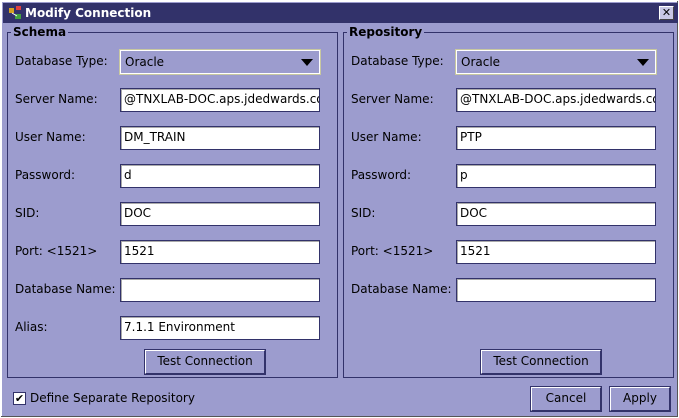  Describe the element at coordinates (27, 213) in the screenshot. I see `schema-sid-label: SID:` at that location.